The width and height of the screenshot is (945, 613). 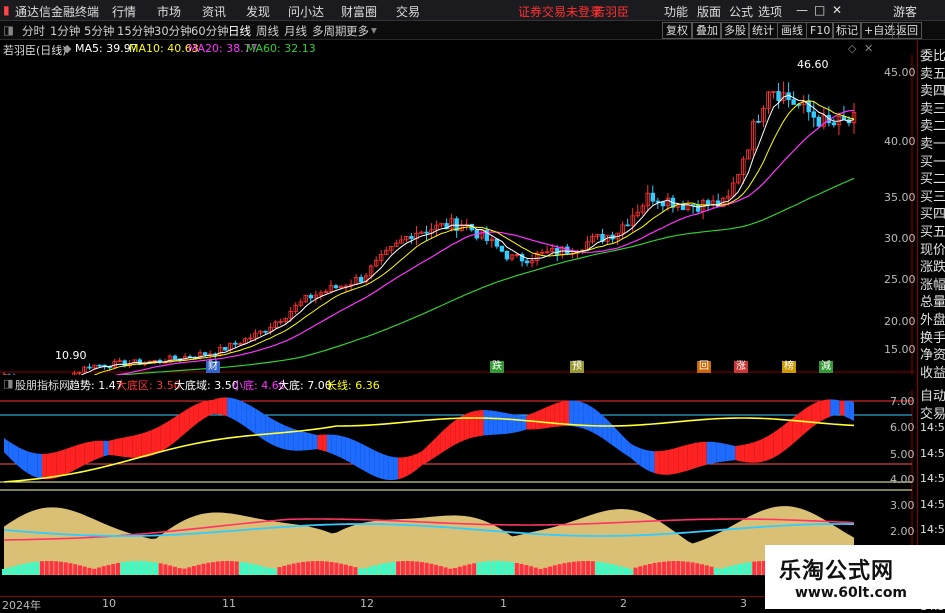 What do you see at coordinates (789, 367) in the screenshot?
I see `event-tag-bang: 榜` at bounding box center [789, 367].